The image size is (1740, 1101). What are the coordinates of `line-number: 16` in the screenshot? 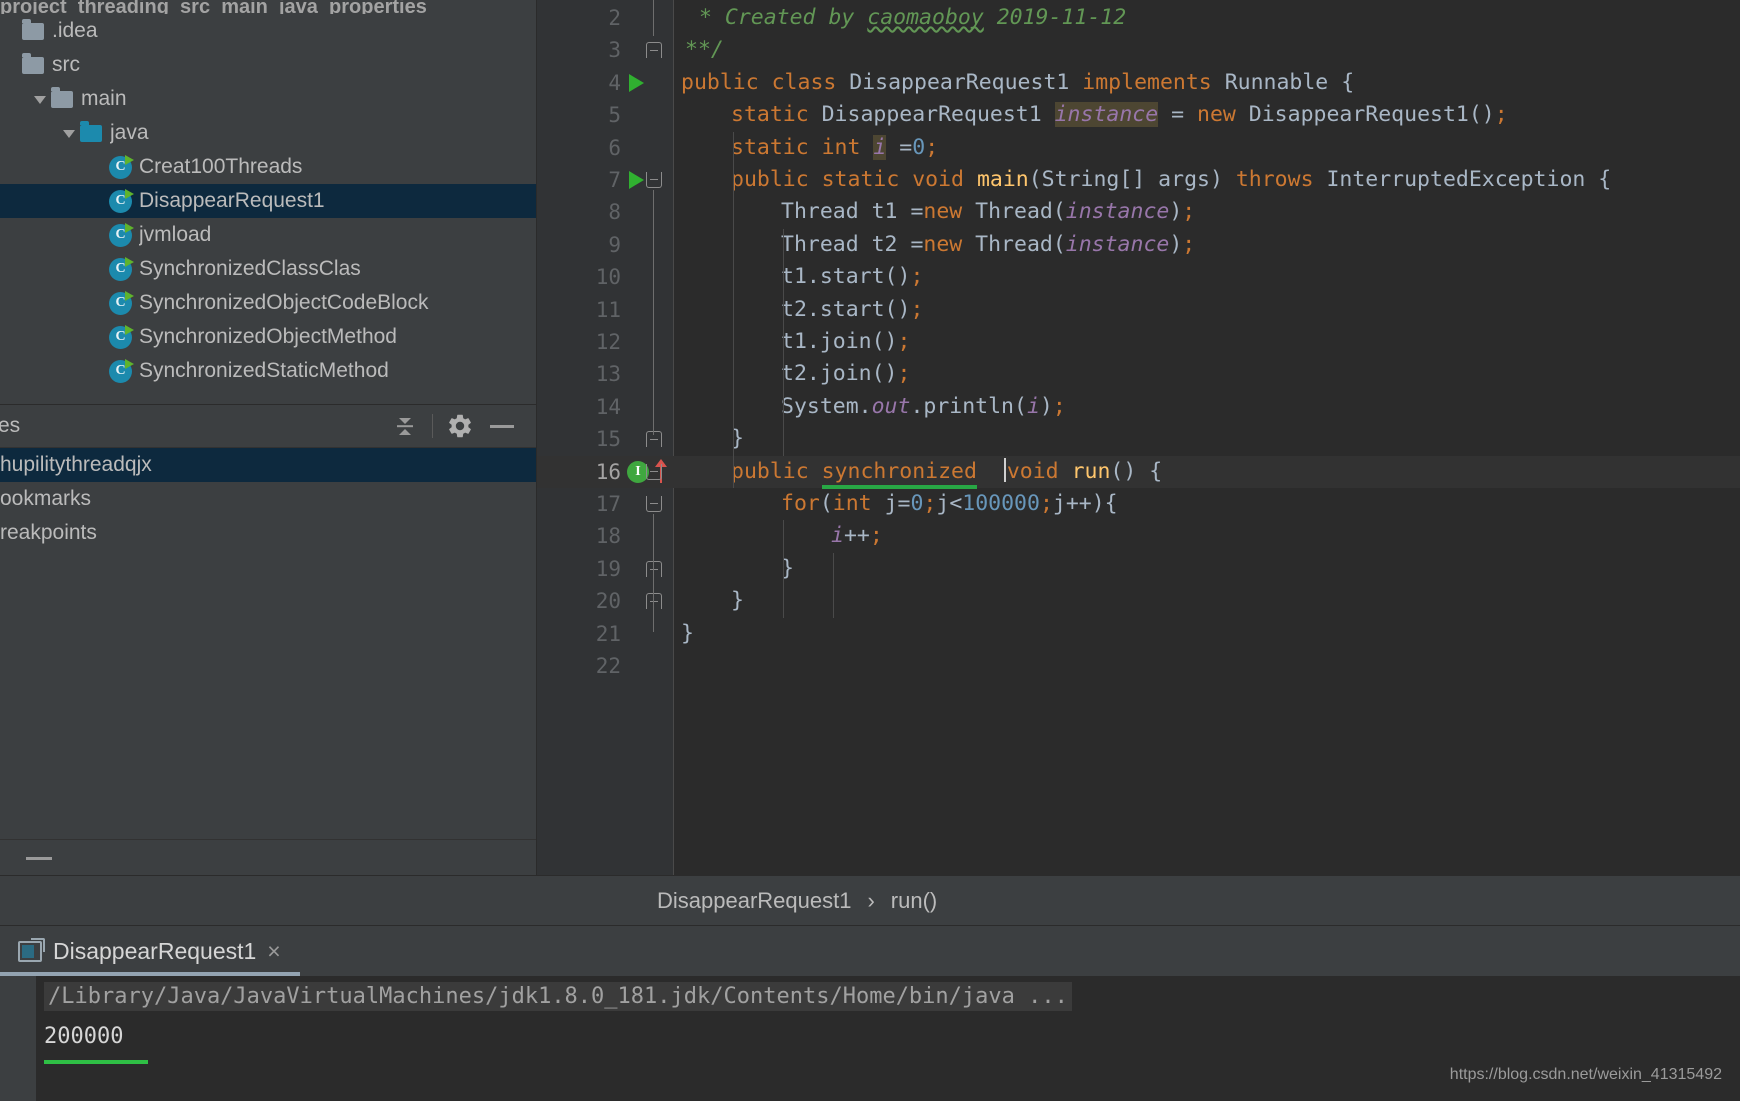 It's located at (579, 472).